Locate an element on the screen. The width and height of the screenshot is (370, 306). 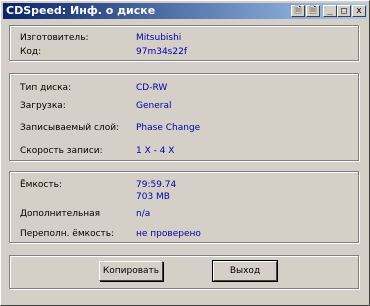
info-row: Загрузка: General is located at coordinates (185, 107).